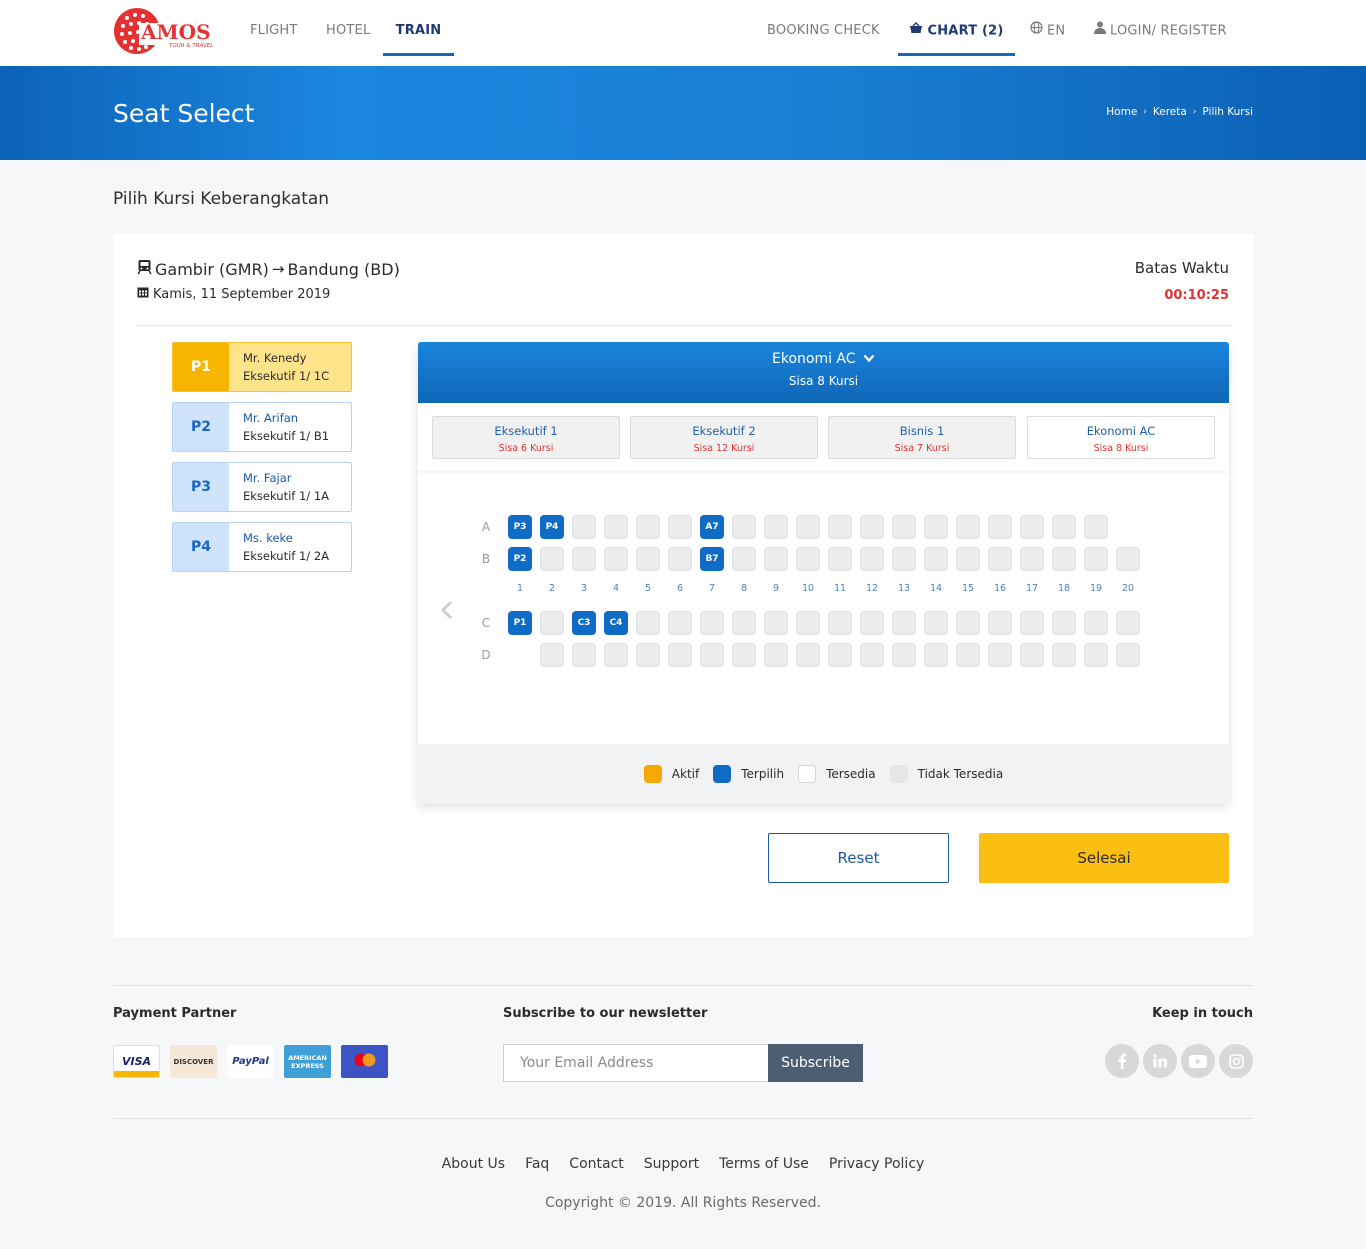 This screenshot has height=1249, width=1366. What do you see at coordinates (808, 527) in the screenshot?
I see `seat-a10` at bounding box center [808, 527].